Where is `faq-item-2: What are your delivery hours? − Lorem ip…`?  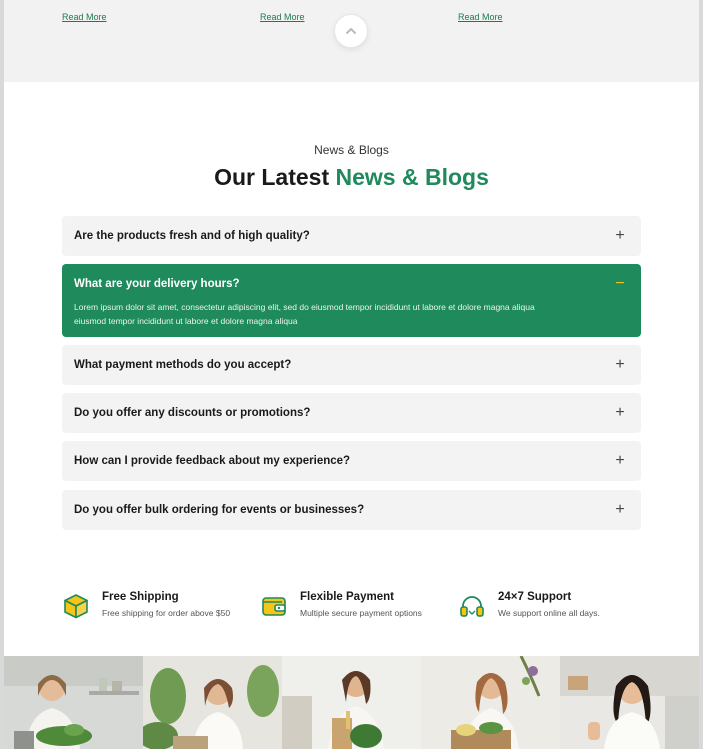 faq-item-2: What are your delivery hours? − Lorem ip… is located at coordinates (351, 300).